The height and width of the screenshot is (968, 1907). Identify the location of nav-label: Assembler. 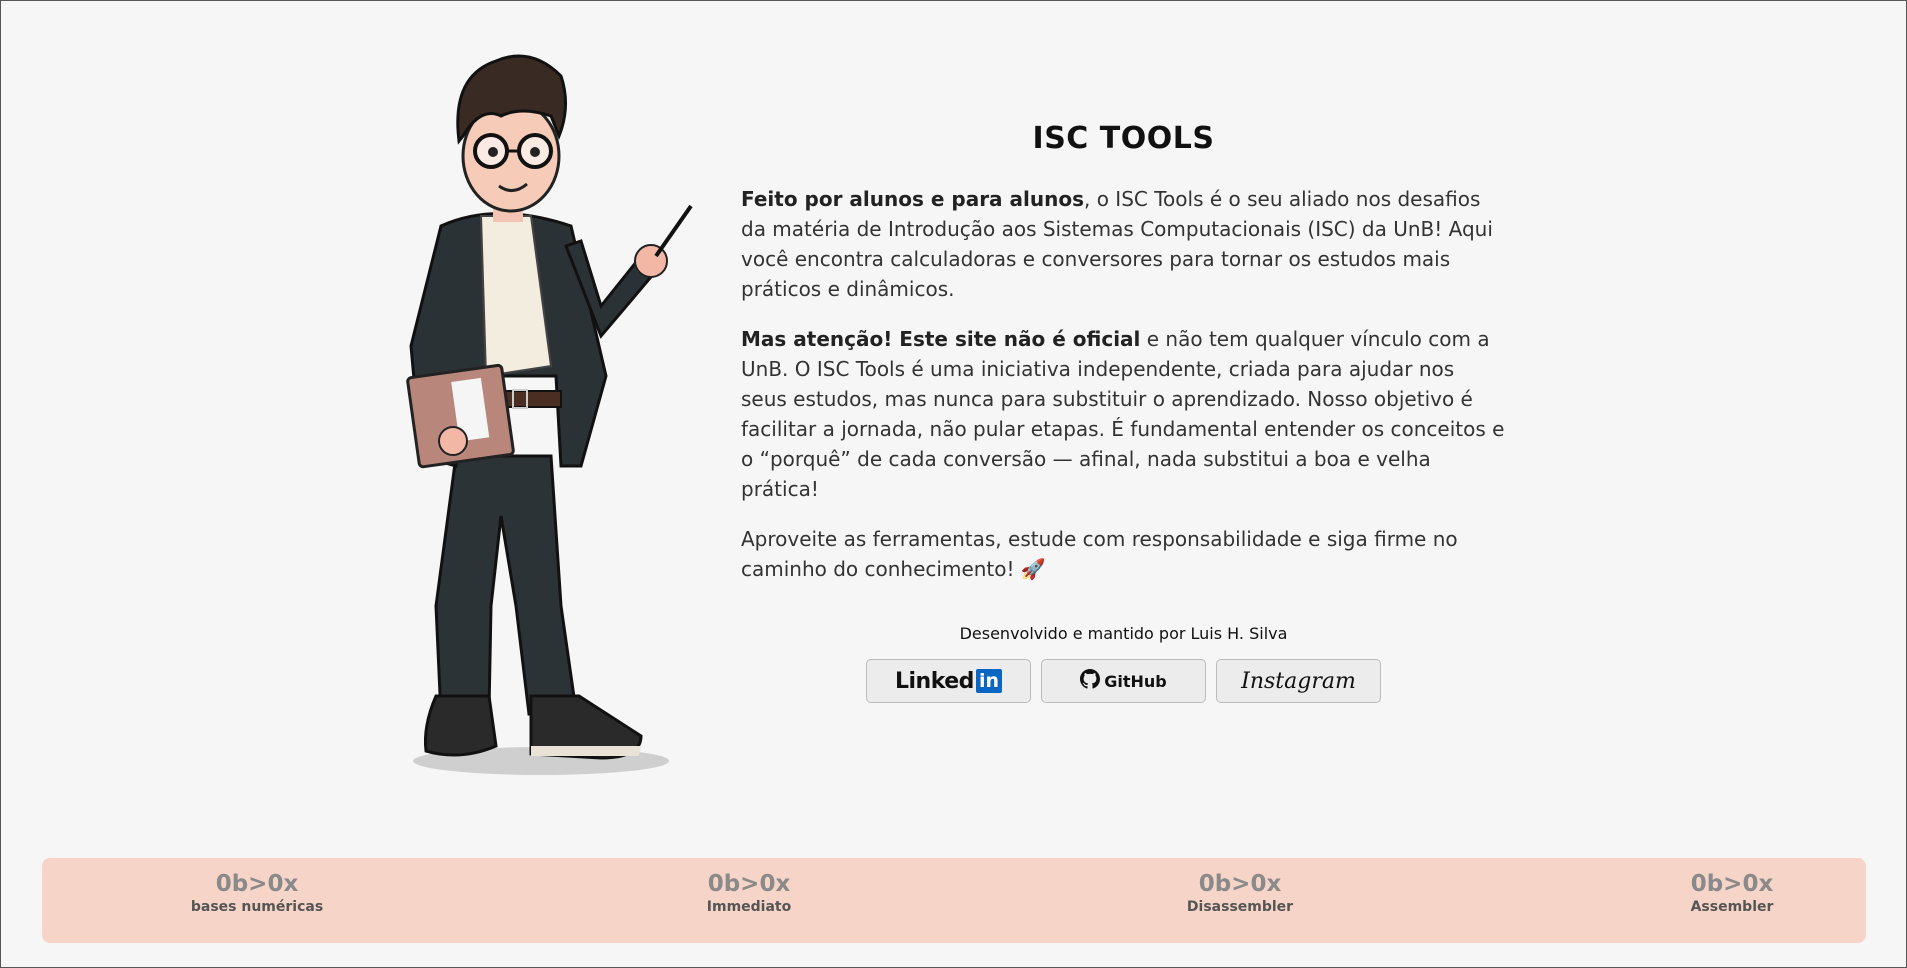
(1732, 907).